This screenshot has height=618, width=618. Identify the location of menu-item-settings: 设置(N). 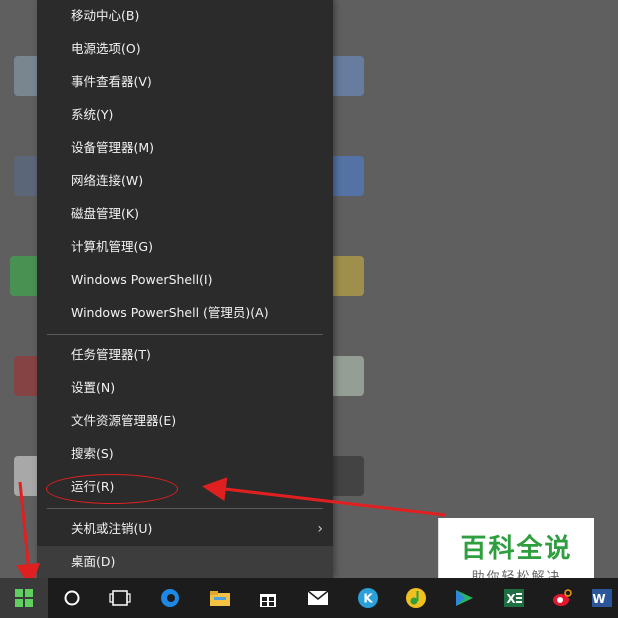
(185, 388).